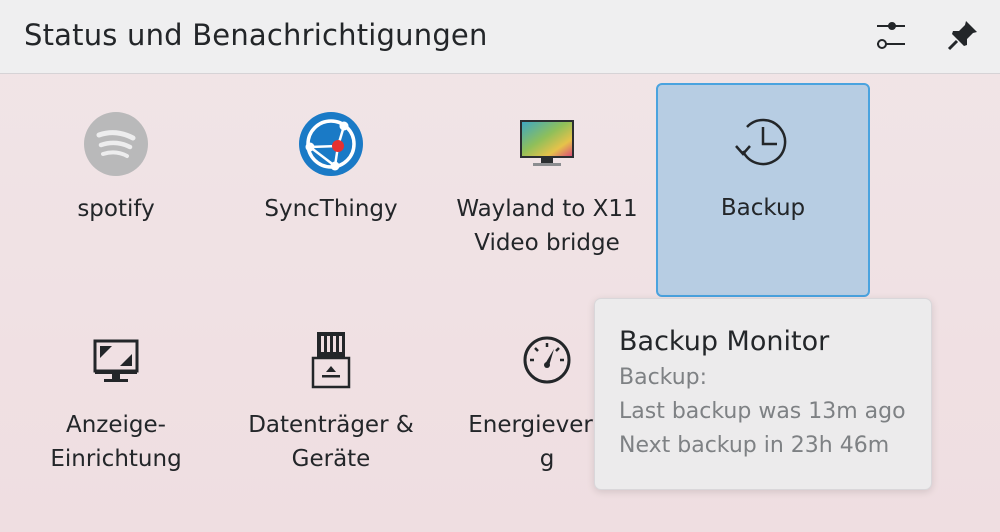 This screenshot has height=532, width=1000. Describe the element at coordinates (547, 360) in the screenshot. I see `power-gauge-icon` at that location.